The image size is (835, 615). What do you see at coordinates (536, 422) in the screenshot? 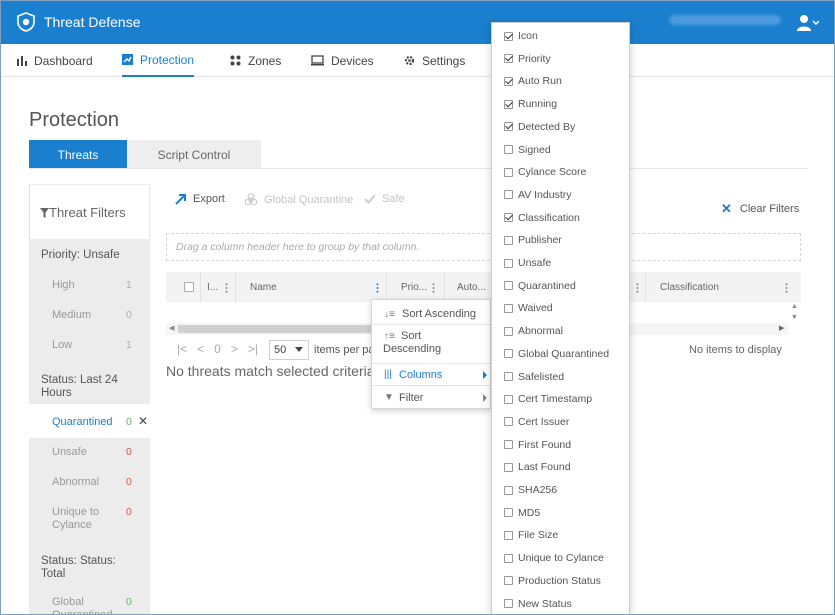
I see `column-toggle-cert-issuer: Cert Issuer` at bounding box center [536, 422].